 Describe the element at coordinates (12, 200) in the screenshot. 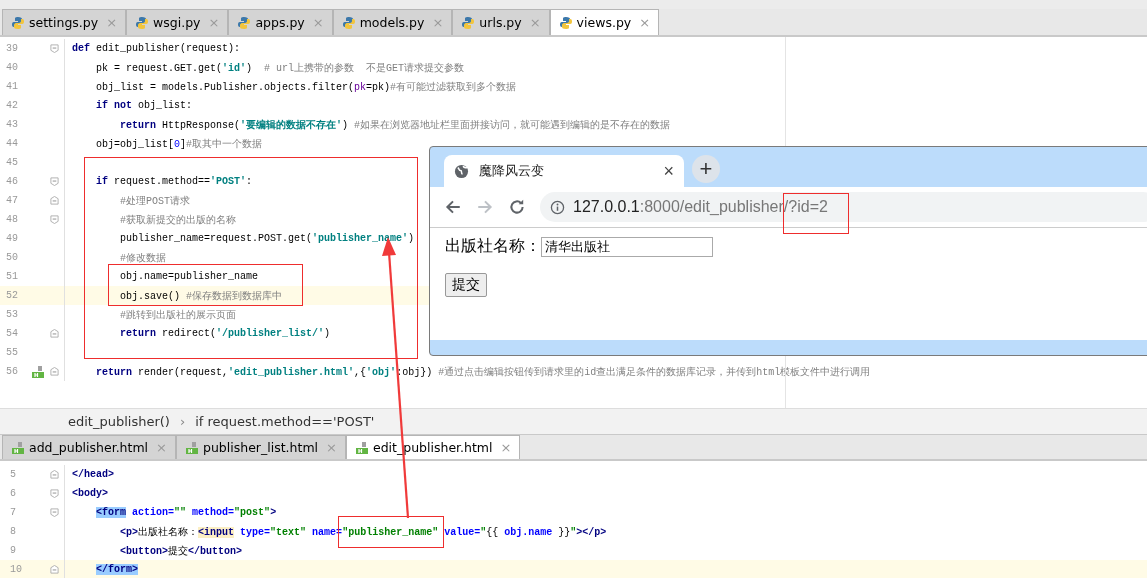

I see `line-number: 47` at that location.